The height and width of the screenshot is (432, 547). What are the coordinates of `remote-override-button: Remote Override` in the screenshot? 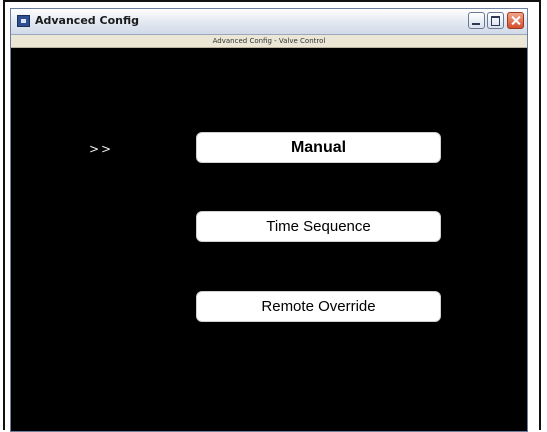 It's located at (318, 306).